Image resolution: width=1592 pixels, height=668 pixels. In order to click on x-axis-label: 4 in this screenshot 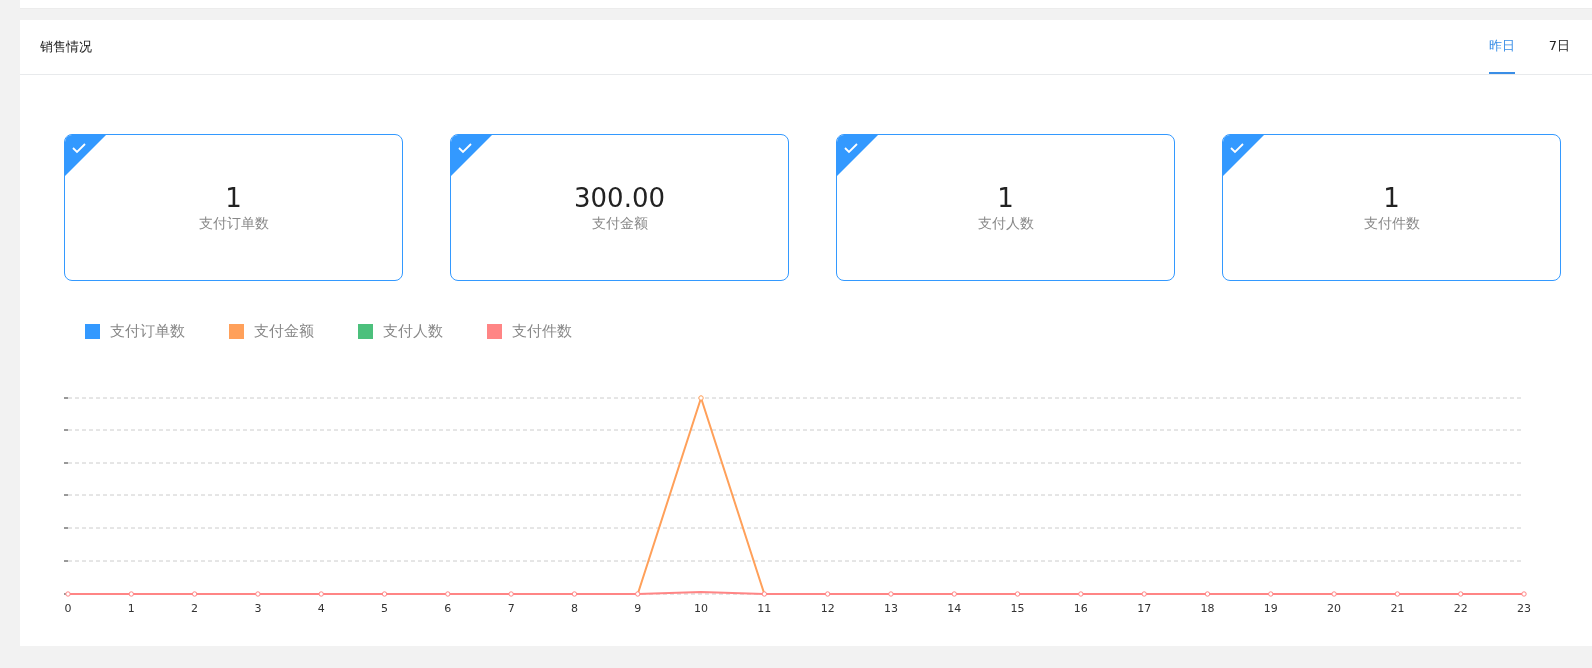, I will do `click(321, 608)`.